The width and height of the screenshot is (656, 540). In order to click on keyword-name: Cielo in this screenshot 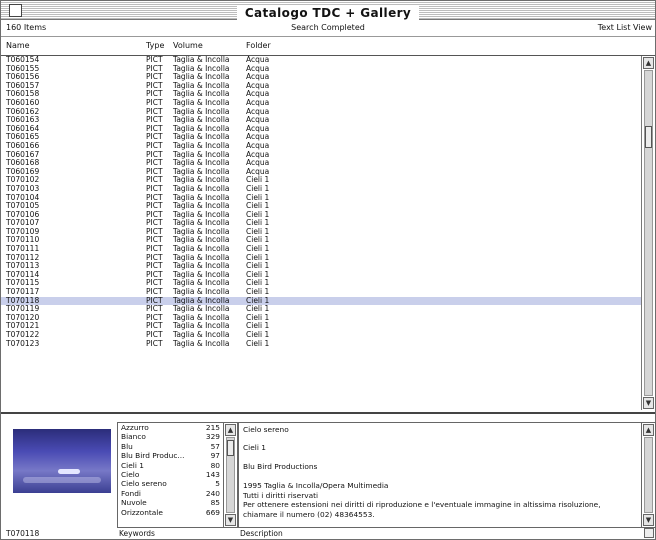, I will do `click(130, 474)`.